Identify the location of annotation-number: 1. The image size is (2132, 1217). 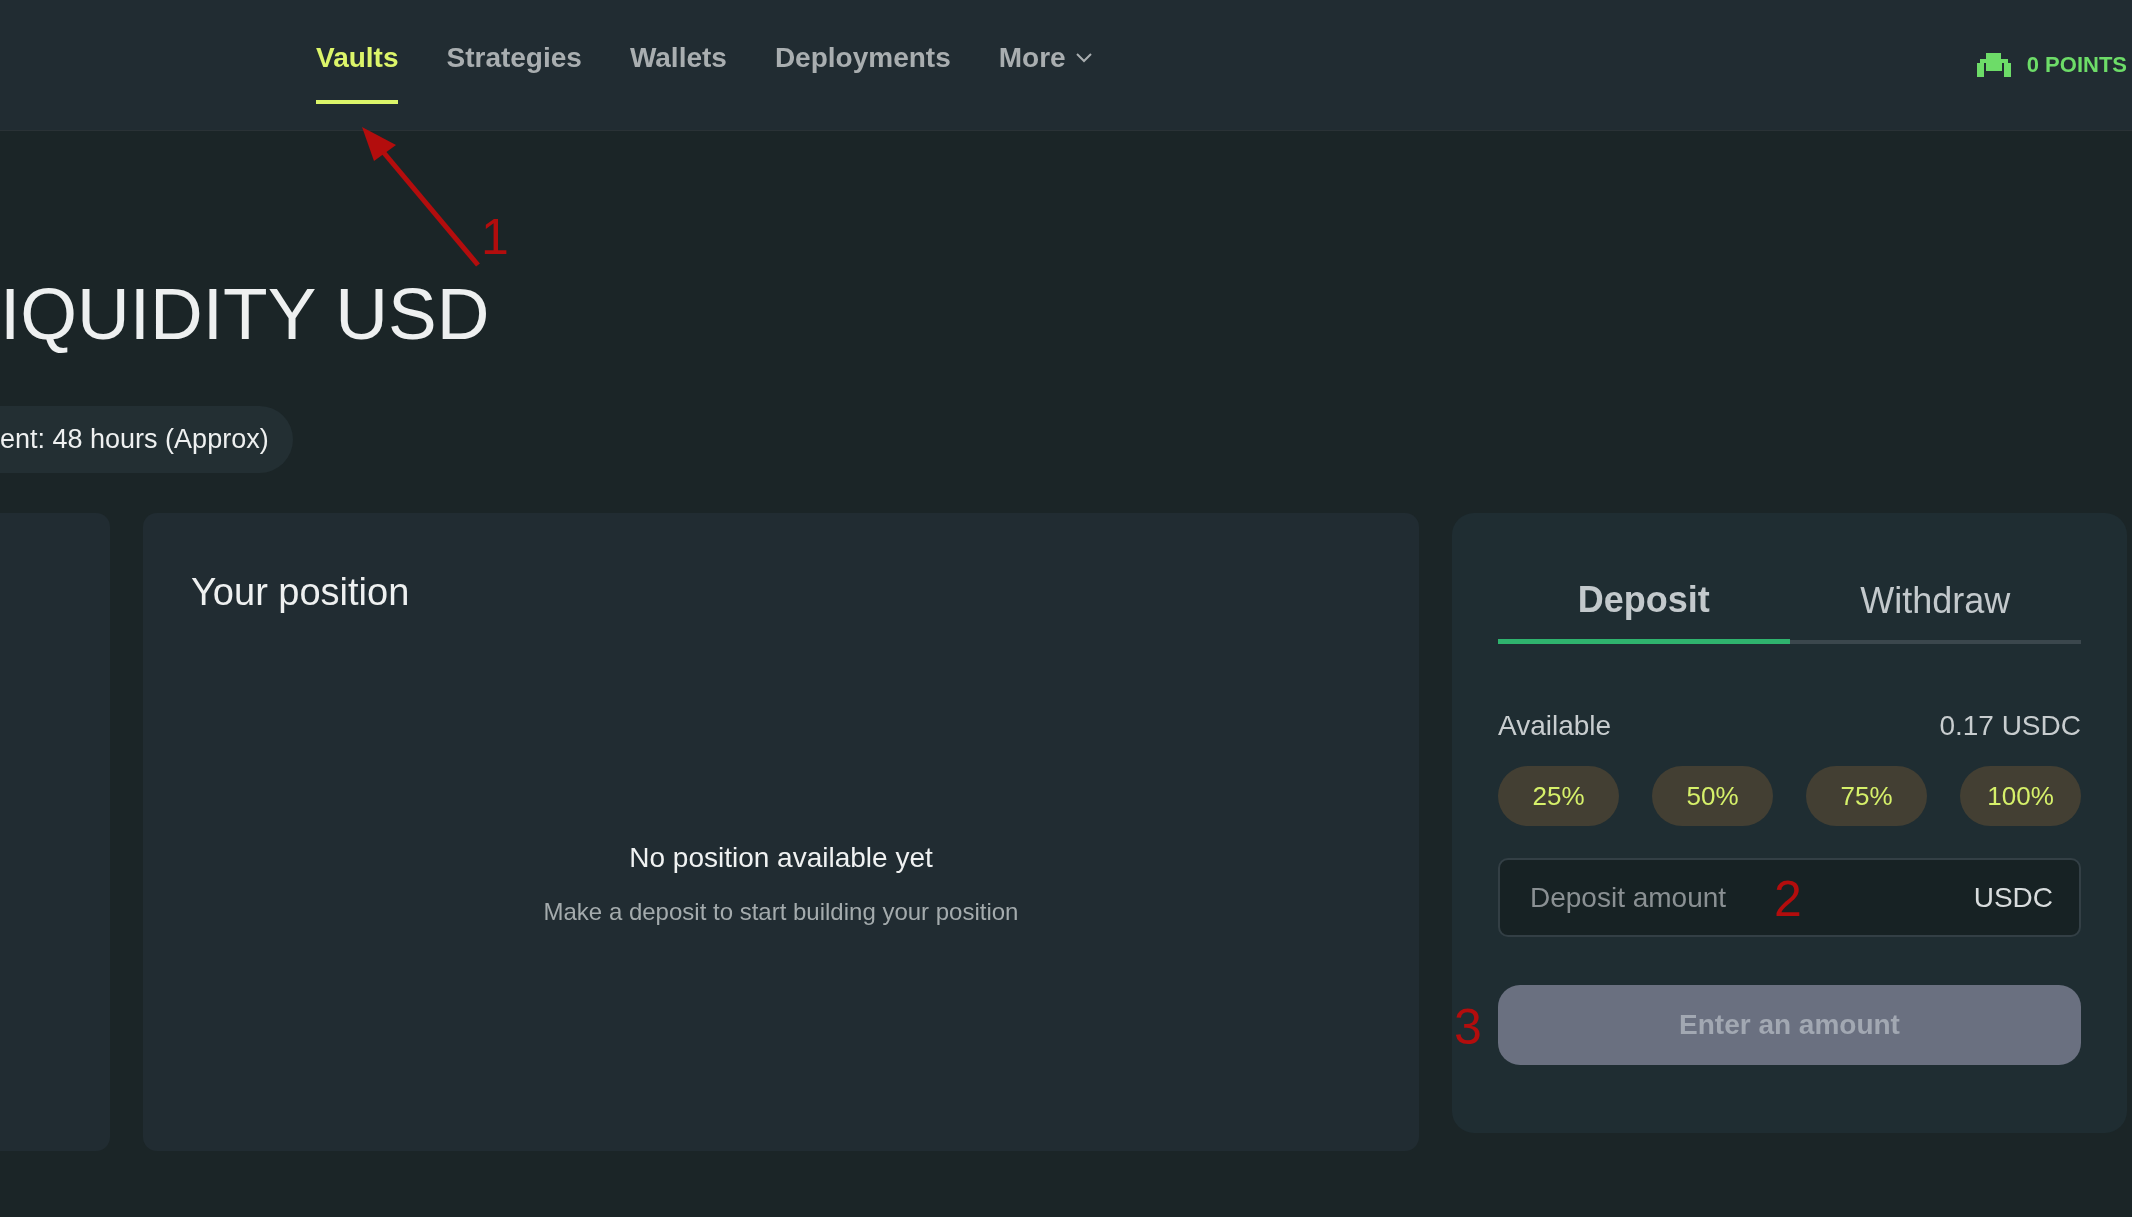
(495, 237).